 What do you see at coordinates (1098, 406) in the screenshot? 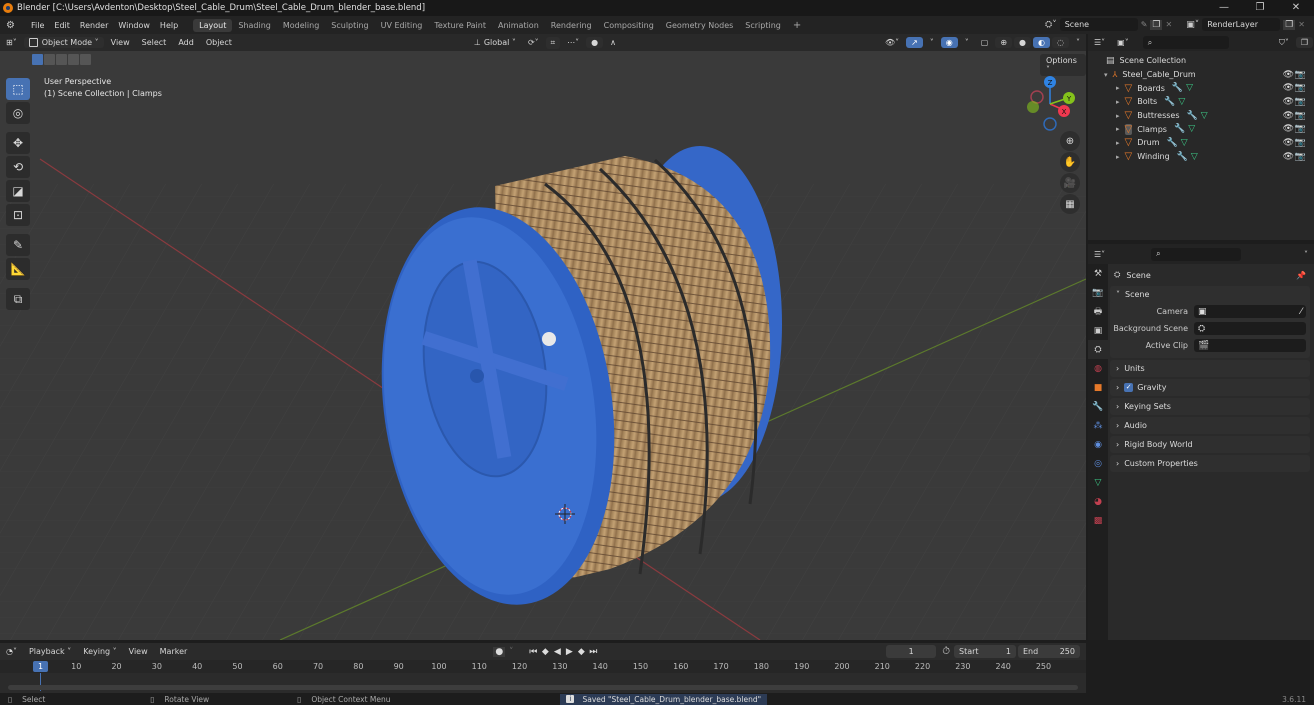
I see `modifiers-tab-icon: 🔧` at bounding box center [1098, 406].